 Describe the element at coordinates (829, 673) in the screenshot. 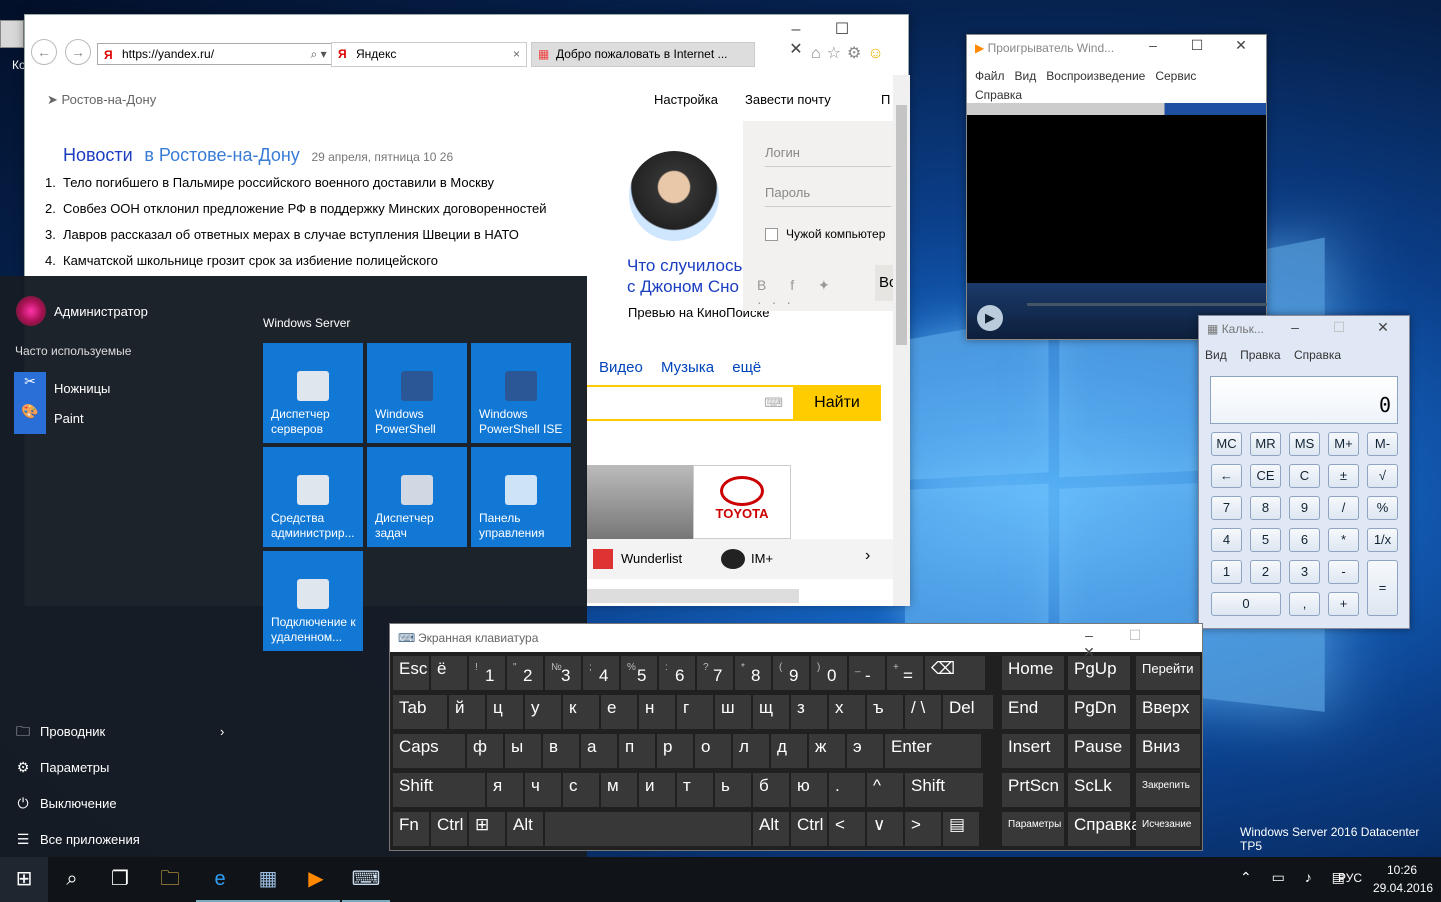

I see `osk-key: ) 0` at that location.